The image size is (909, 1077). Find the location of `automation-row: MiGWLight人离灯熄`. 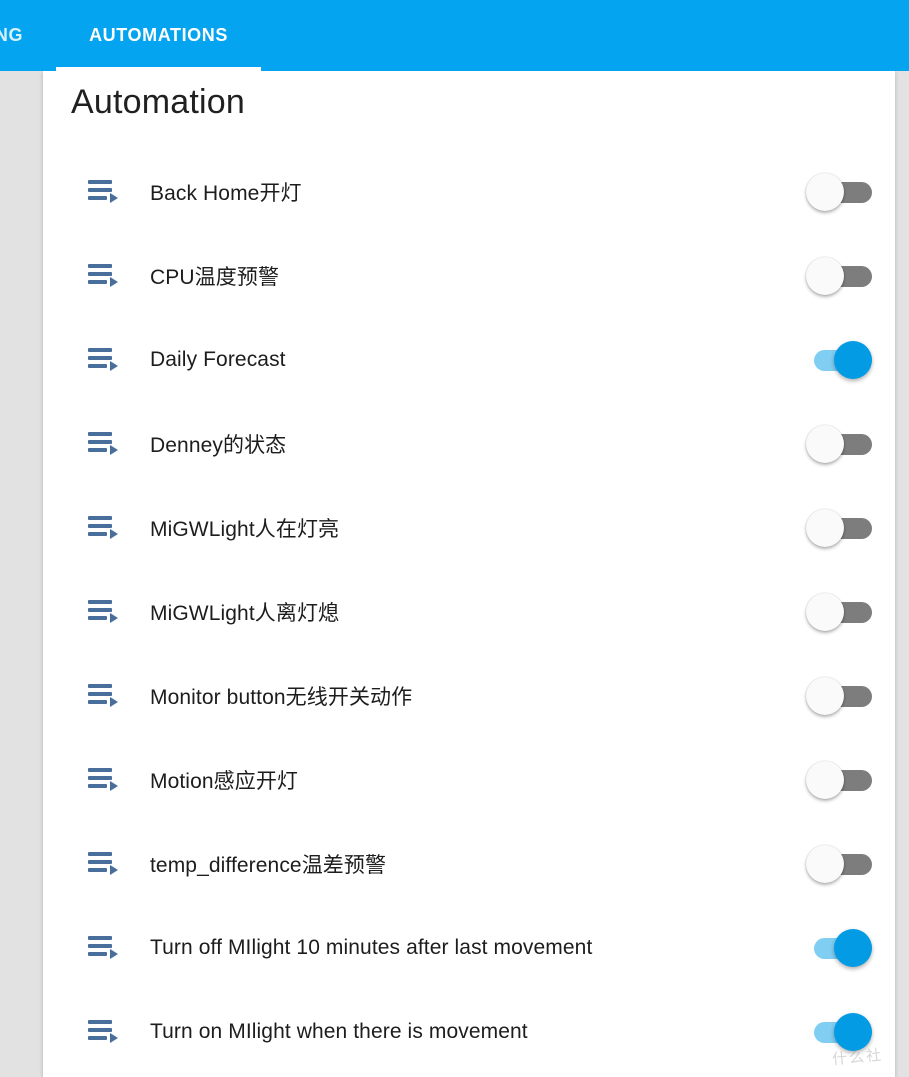

automation-row: MiGWLight人离灯熄 is located at coordinates (469, 612).